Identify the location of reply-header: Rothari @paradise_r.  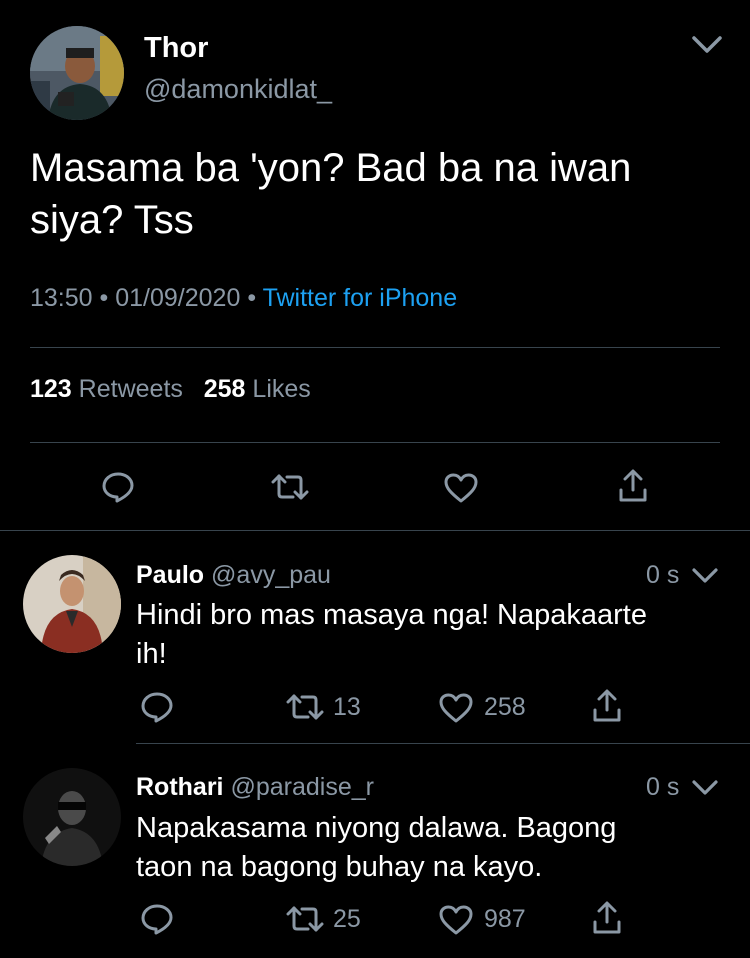
(255, 787).